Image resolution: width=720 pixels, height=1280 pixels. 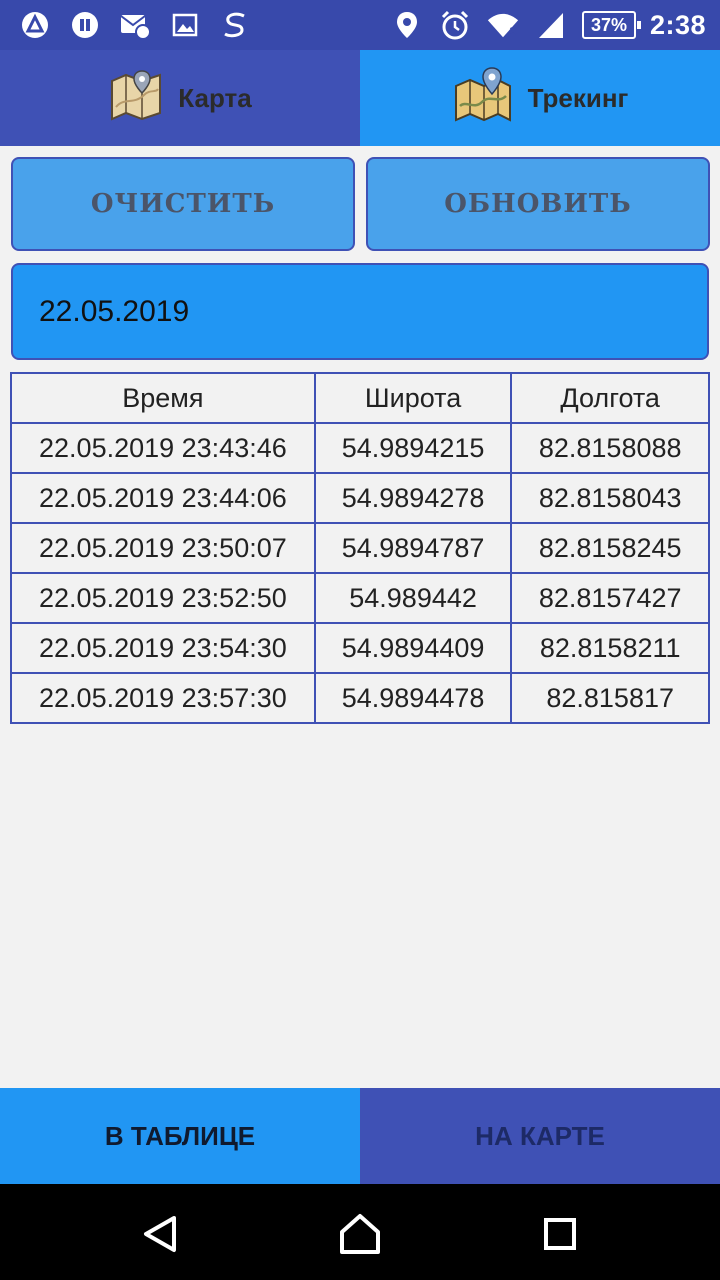 I want to click on cell-longitude: 82.8157427, so click(x=610, y=598).